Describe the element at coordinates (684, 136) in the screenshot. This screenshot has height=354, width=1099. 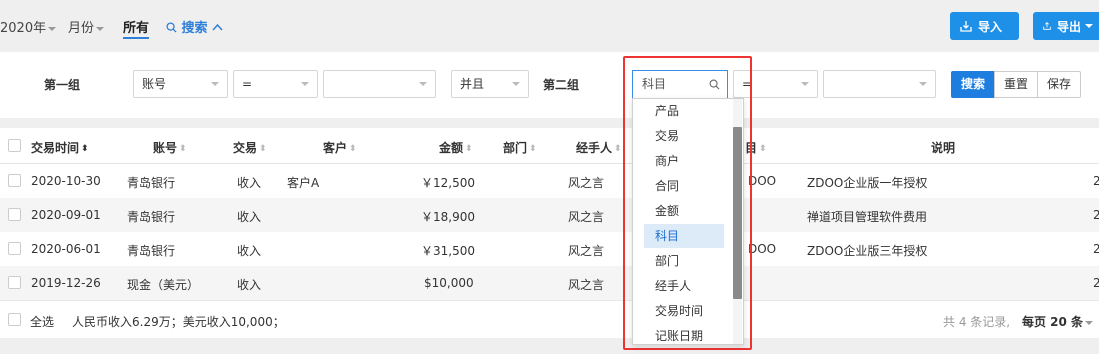
I see `menu-item-trade: 交易` at that location.